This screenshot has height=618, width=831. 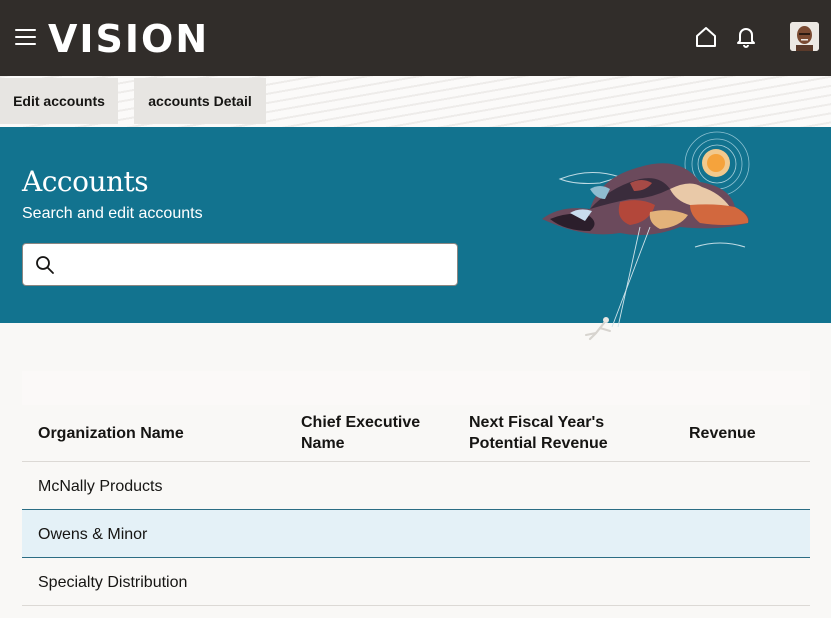 What do you see at coordinates (804, 36) in the screenshot?
I see `user-avatar` at bounding box center [804, 36].